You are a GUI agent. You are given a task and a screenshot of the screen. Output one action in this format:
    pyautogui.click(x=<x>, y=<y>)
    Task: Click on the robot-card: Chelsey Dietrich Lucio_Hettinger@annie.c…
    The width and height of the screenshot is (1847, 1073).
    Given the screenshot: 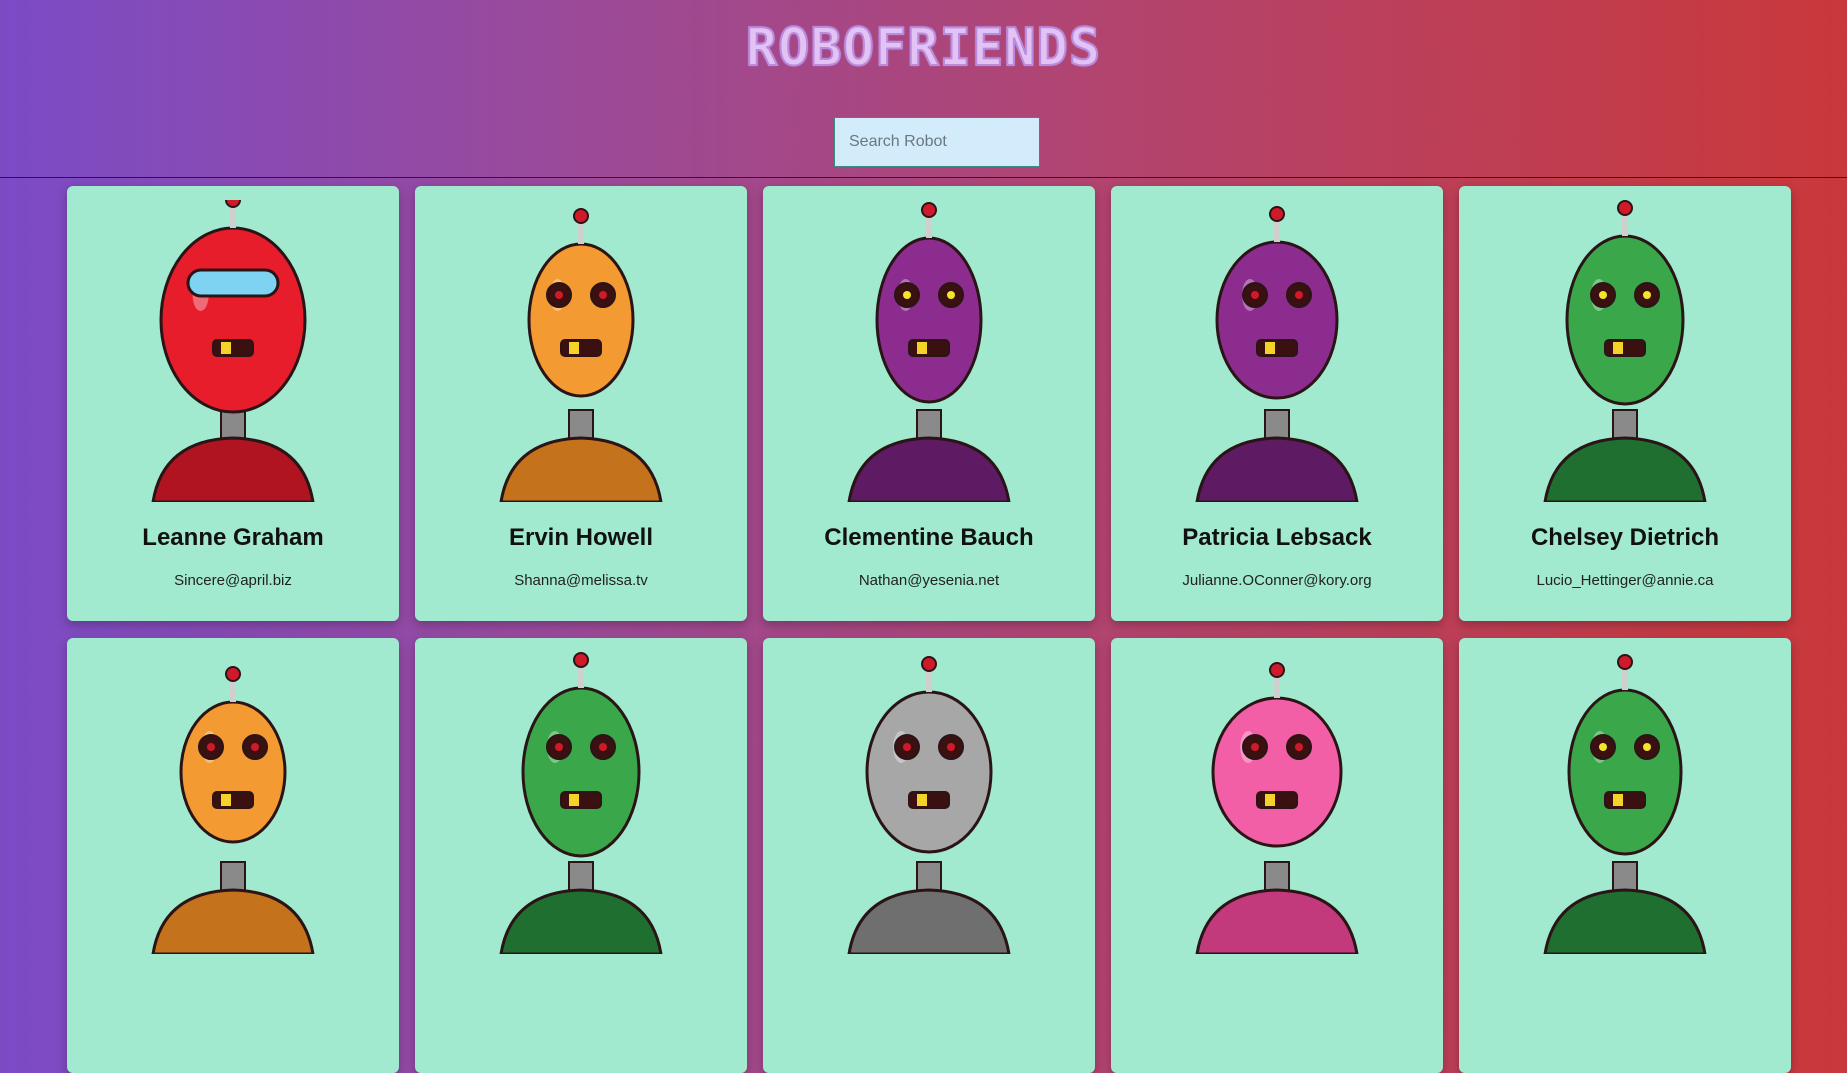 What is the action you would take?
    pyautogui.click(x=1625, y=403)
    